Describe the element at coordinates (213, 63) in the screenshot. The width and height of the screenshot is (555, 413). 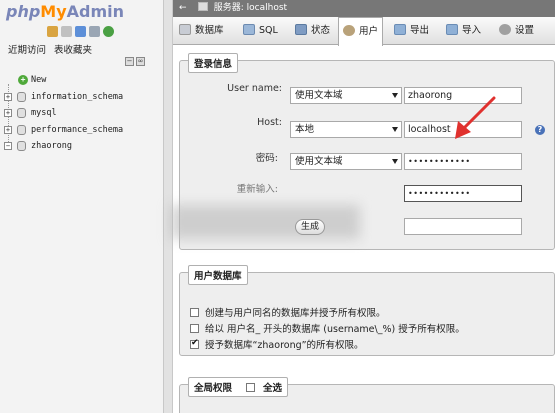
I see `login-info-legend: 登录信息` at that location.